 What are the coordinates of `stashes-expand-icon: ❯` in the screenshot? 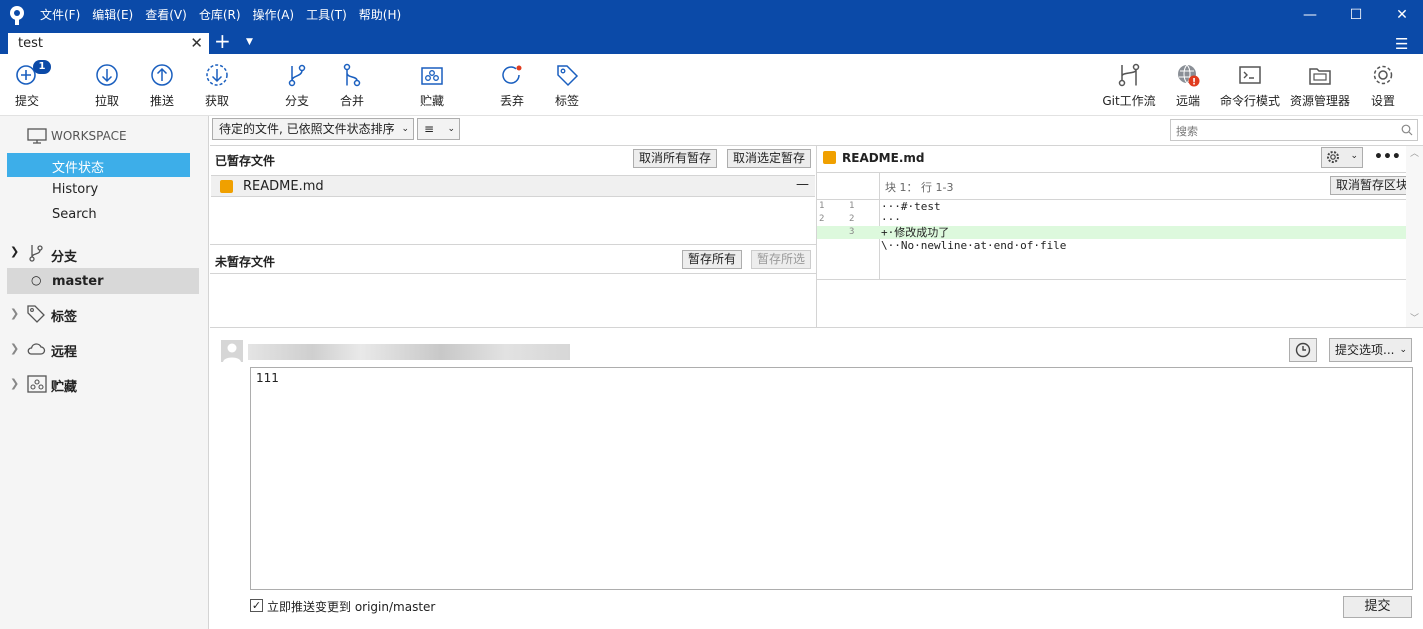 It's located at (14, 383).